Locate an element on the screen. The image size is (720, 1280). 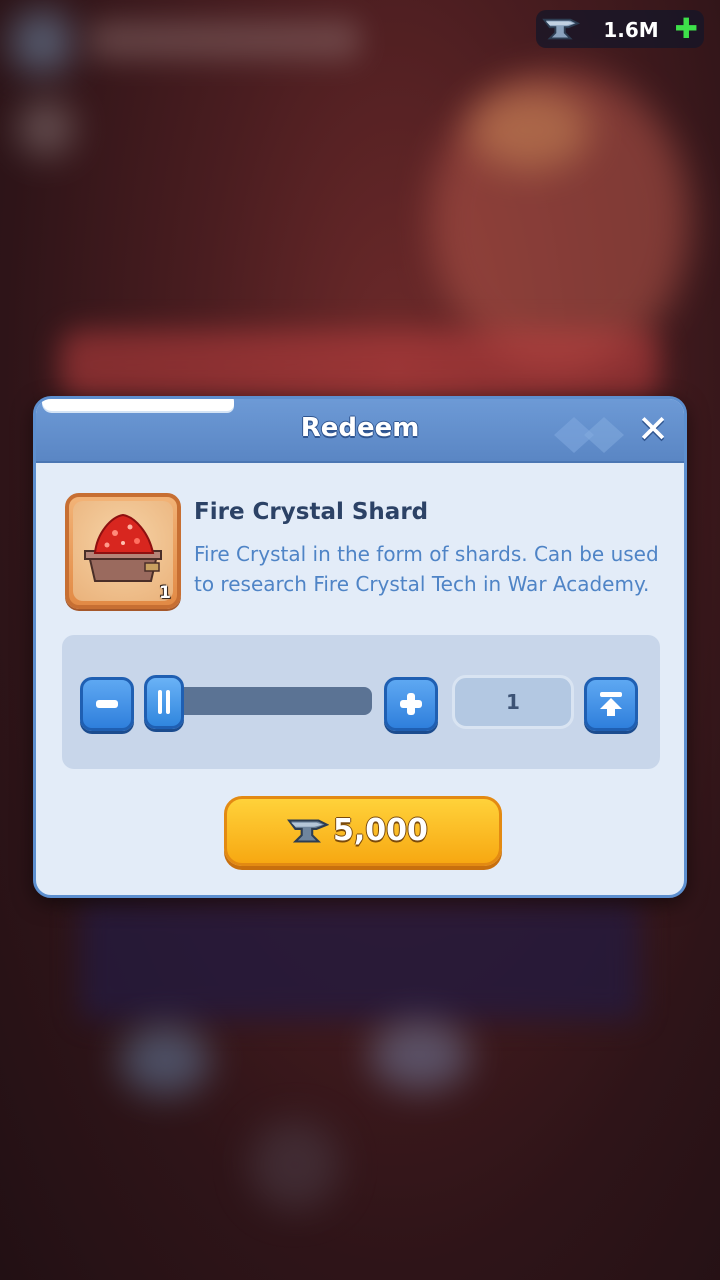
minus-icon is located at coordinates (107, 704).